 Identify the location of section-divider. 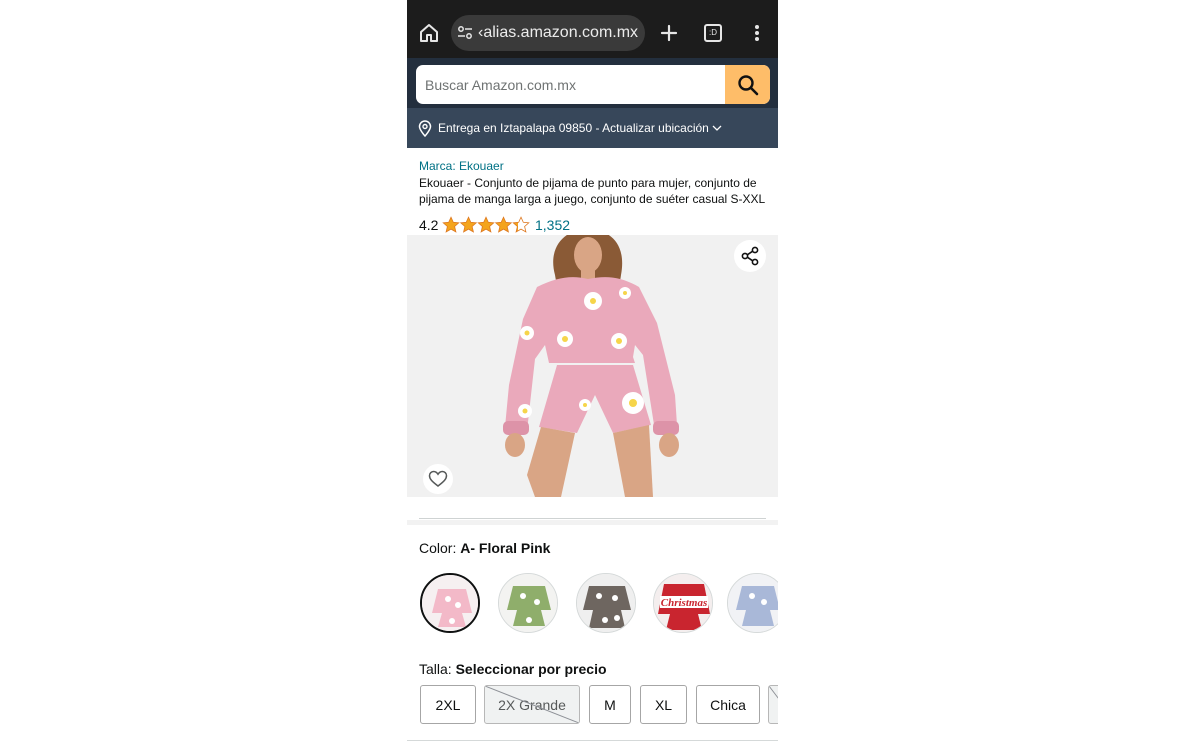
(592, 518).